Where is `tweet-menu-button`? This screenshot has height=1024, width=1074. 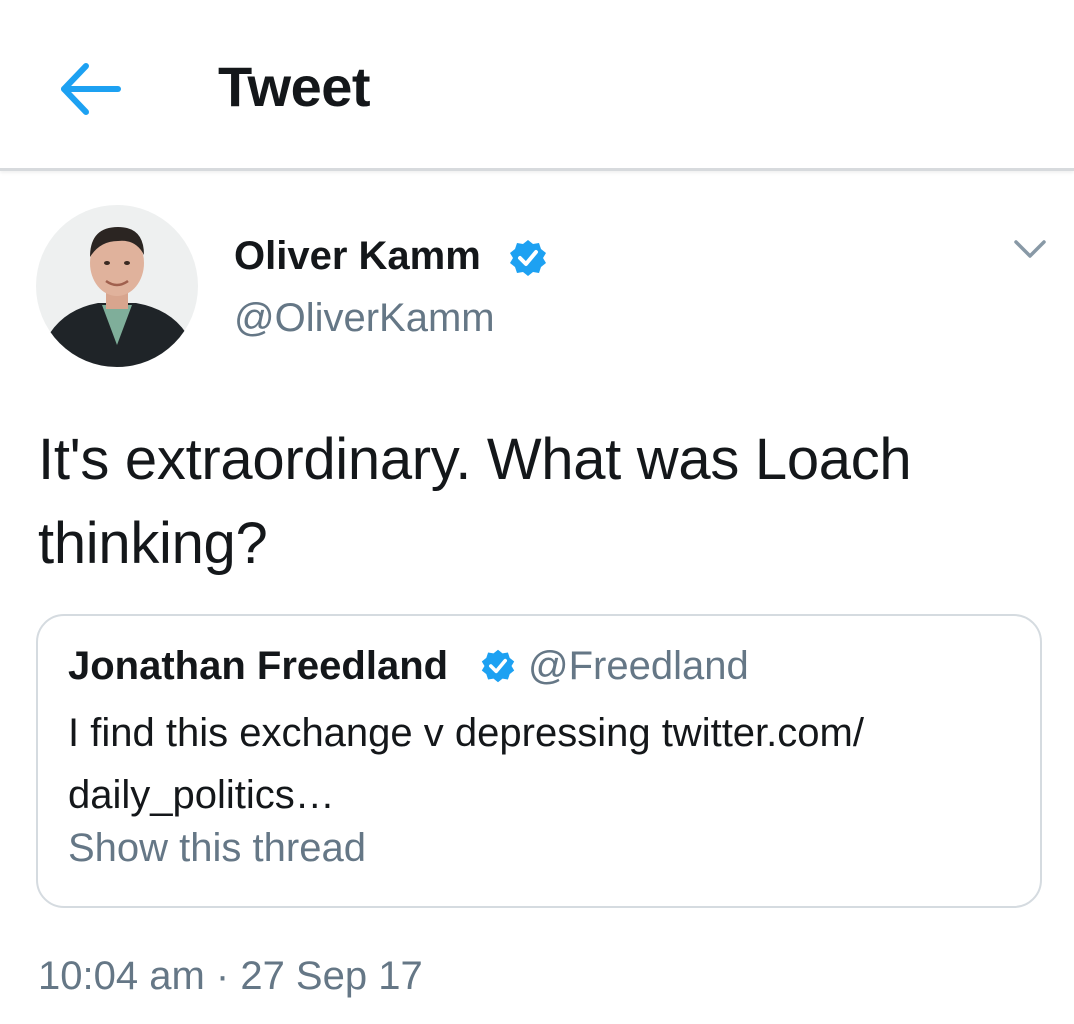
tweet-menu-button is located at coordinates (1030, 250).